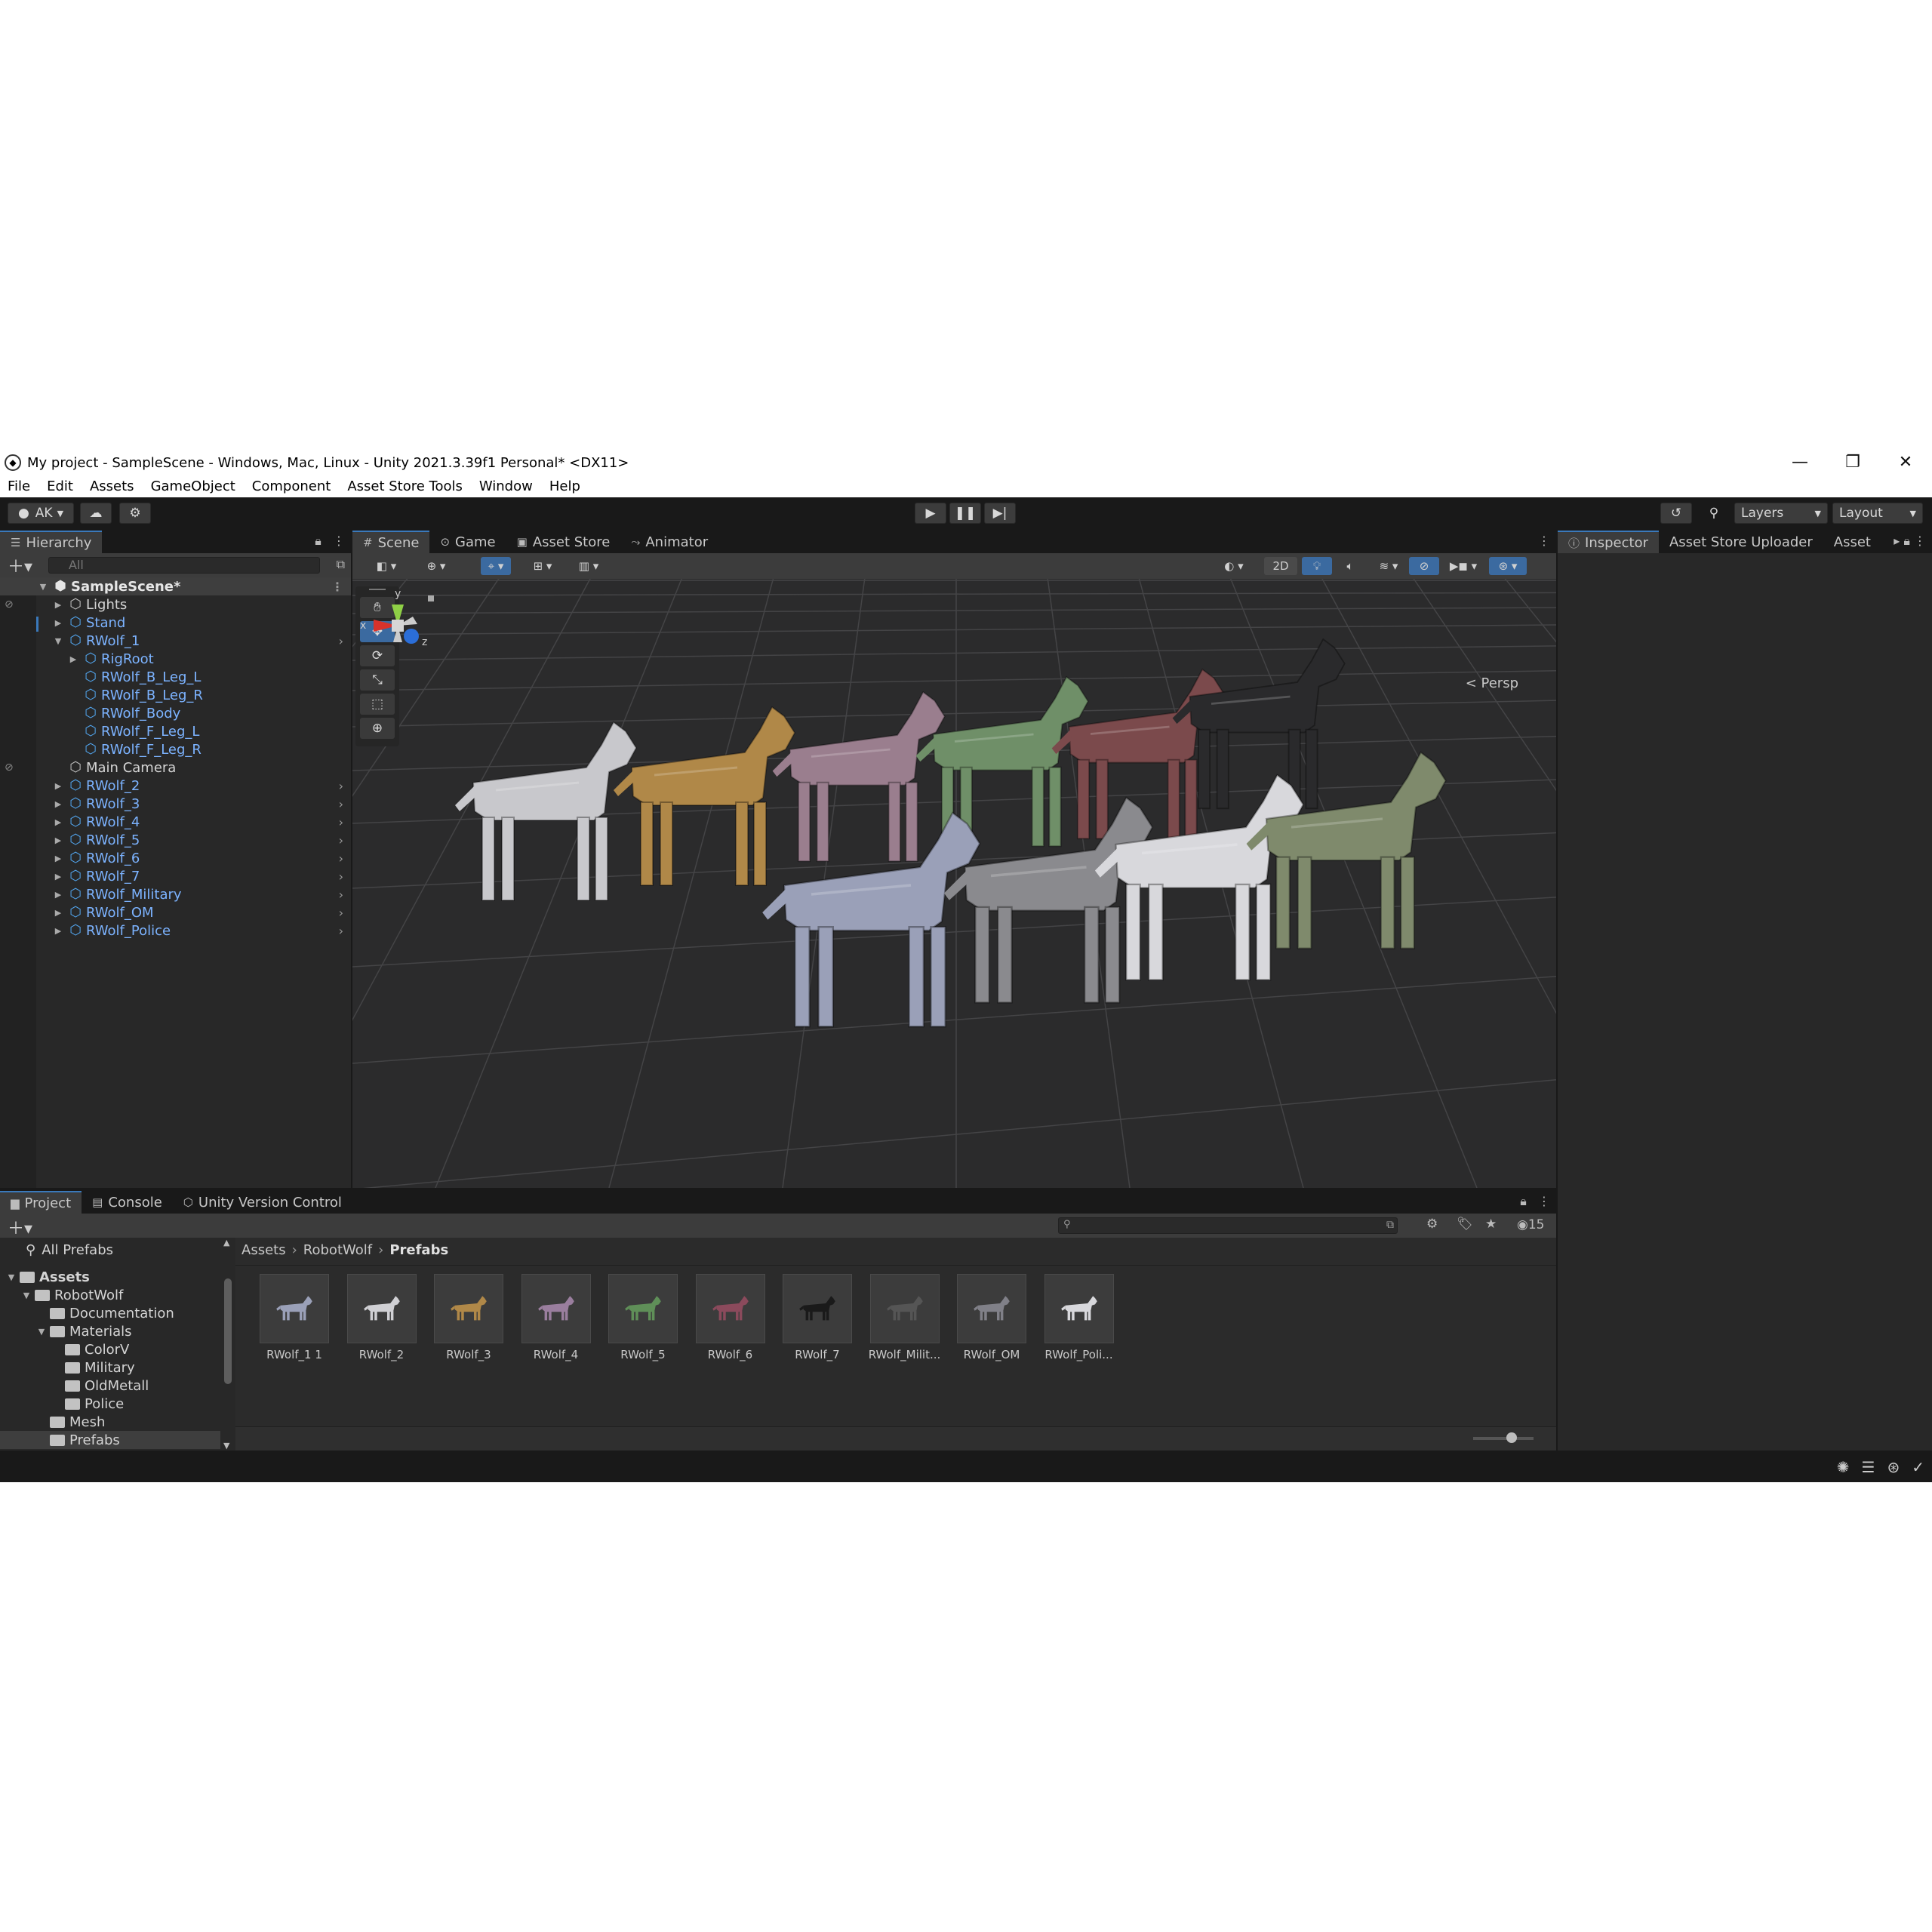 The height and width of the screenshot is (1932, 1932). I want to click on hierarchy-item: ▼ ⬡ RWolf_1 ›, so click(175, 641).